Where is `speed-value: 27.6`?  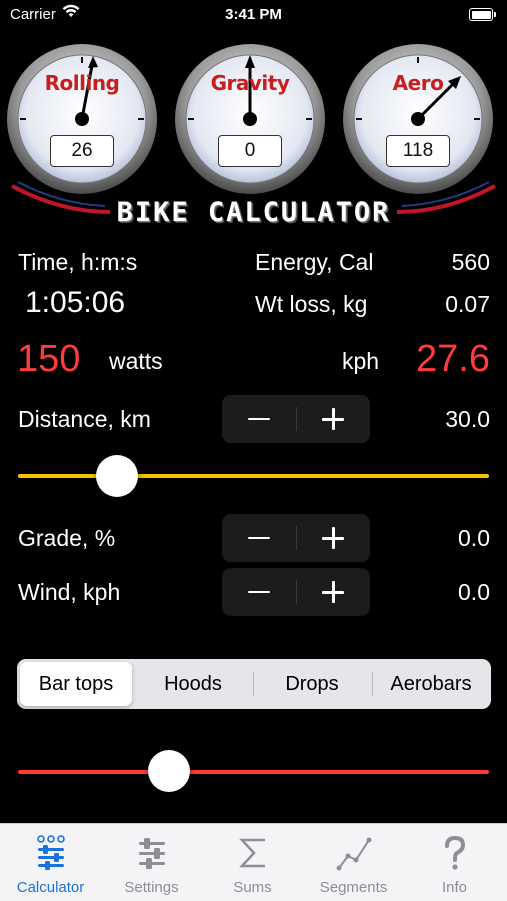 speed-value: 27.6 is located at coordinates (453, 359).